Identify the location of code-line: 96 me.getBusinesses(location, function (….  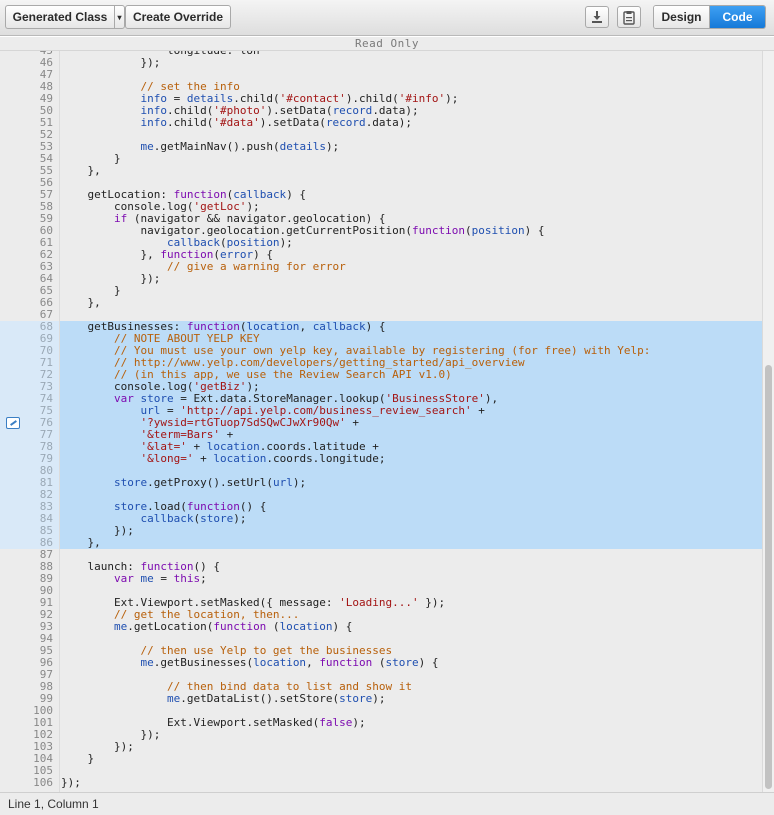
(381, 663).